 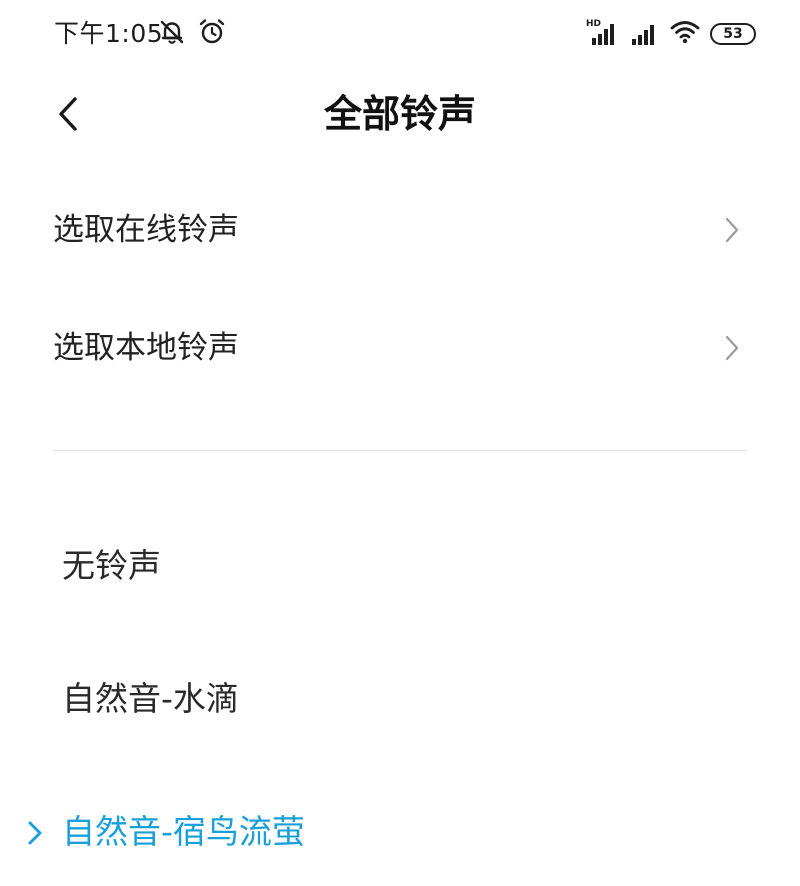 I want to click on status-right-icons: HD 53, so click(x=671, y=34).